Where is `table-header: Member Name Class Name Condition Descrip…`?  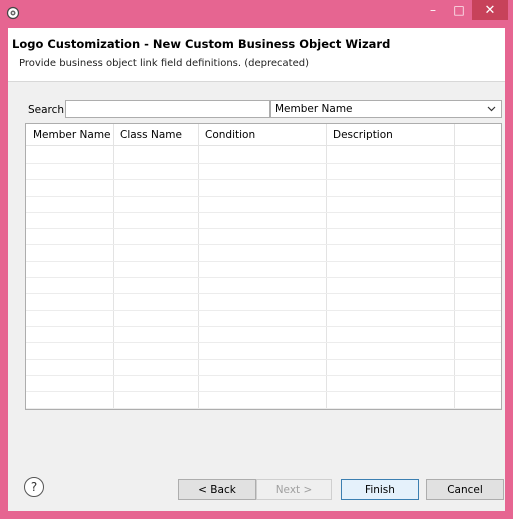 table-header: Member Name Class Name Condition Descrip… is located at coordinates (263, 135).